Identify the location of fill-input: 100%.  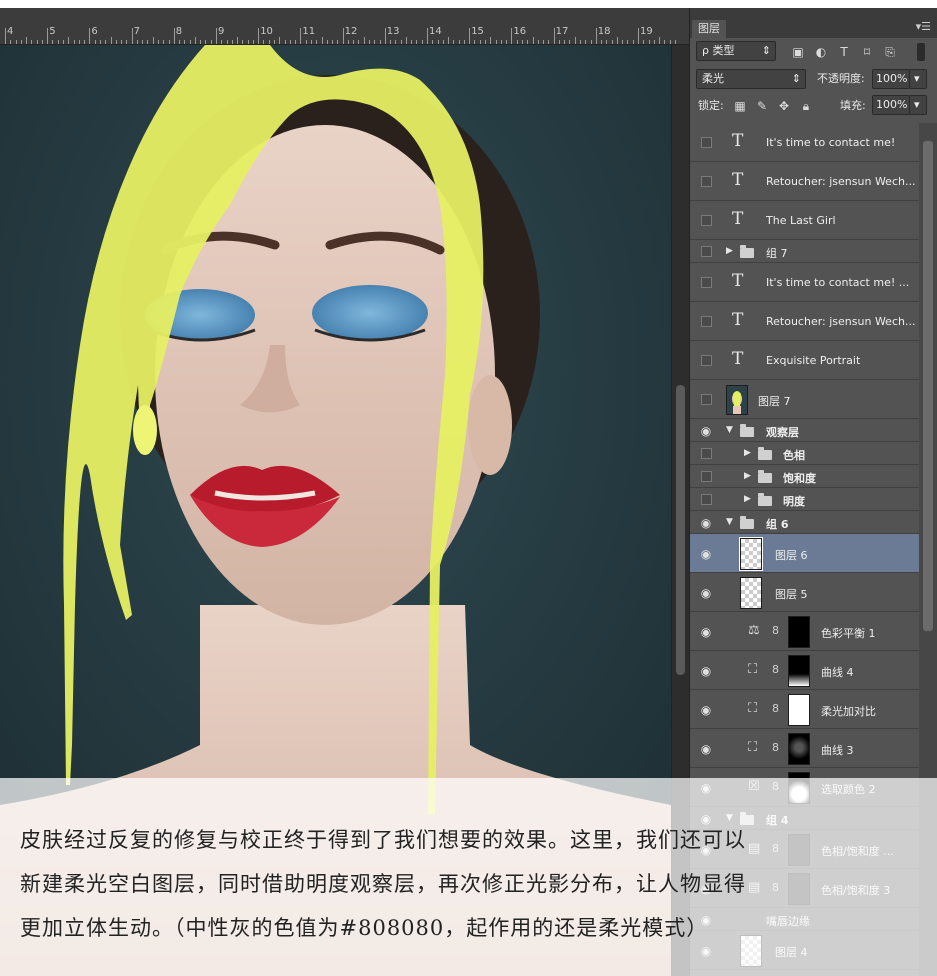
(891, 105).